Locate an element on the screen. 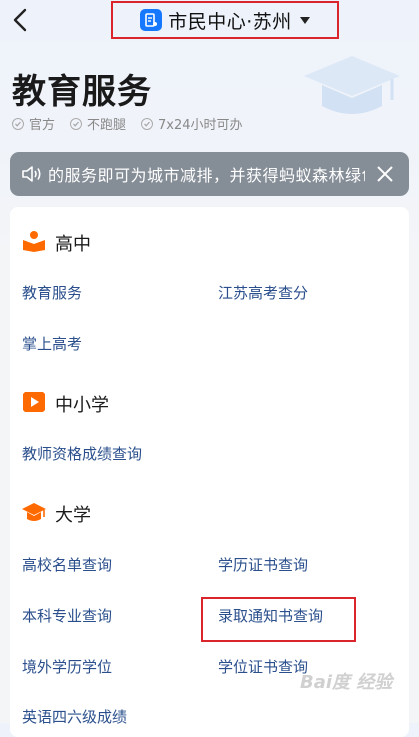  tag-official: 官方 is located at coordinates (33, 123).